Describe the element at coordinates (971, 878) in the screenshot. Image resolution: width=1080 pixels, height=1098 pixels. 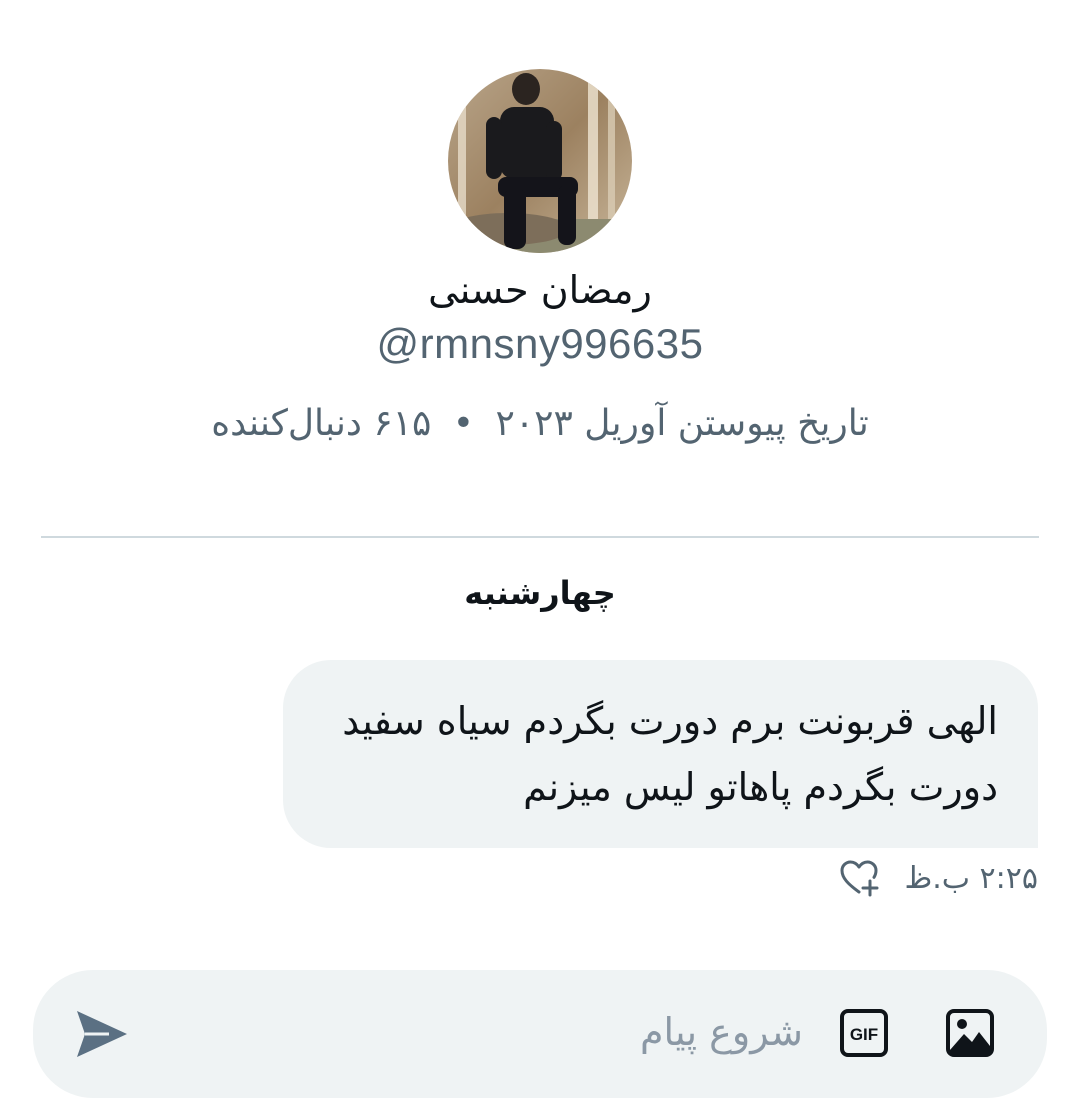
I see `message-time: ۲:۲۵ ب.ظ` at that location.